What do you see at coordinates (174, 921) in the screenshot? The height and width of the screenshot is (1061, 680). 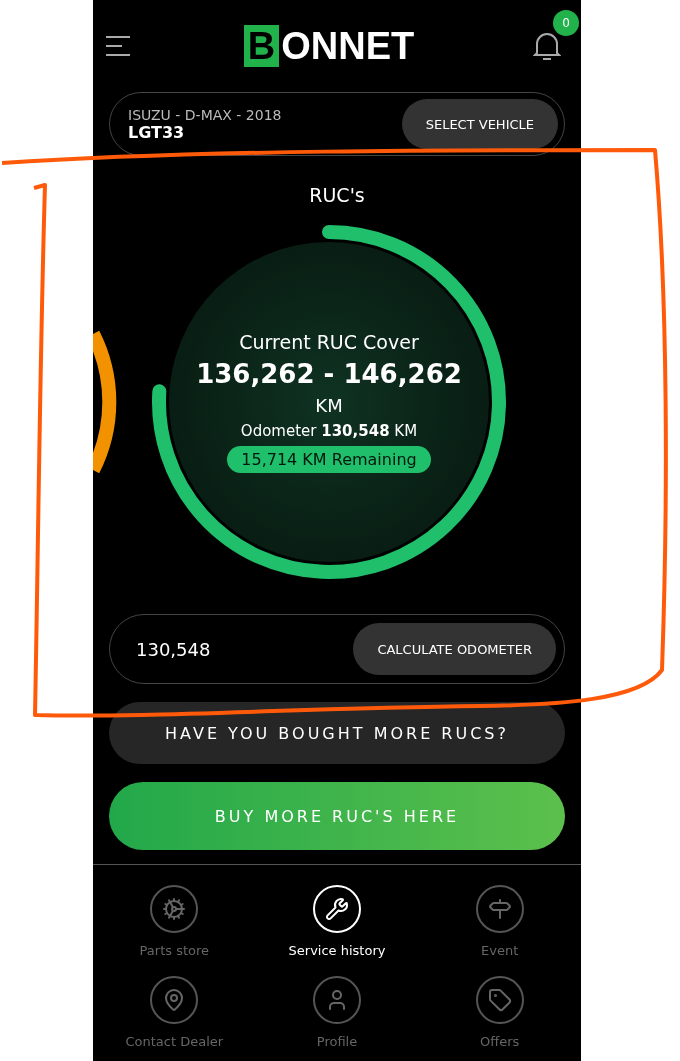 I see `nav-item: Parts store` at bounding box center [174, 921].